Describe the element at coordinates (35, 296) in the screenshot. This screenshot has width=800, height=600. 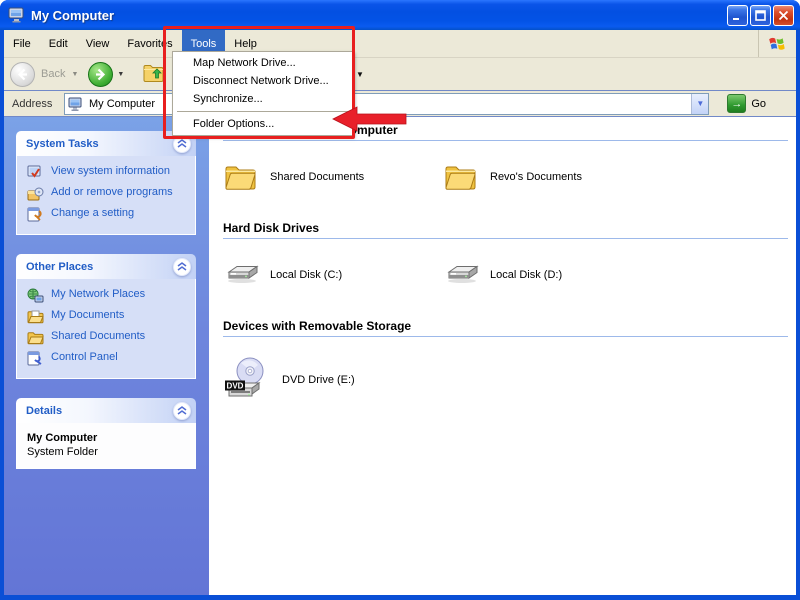
I see `network-places-icon` at that location.